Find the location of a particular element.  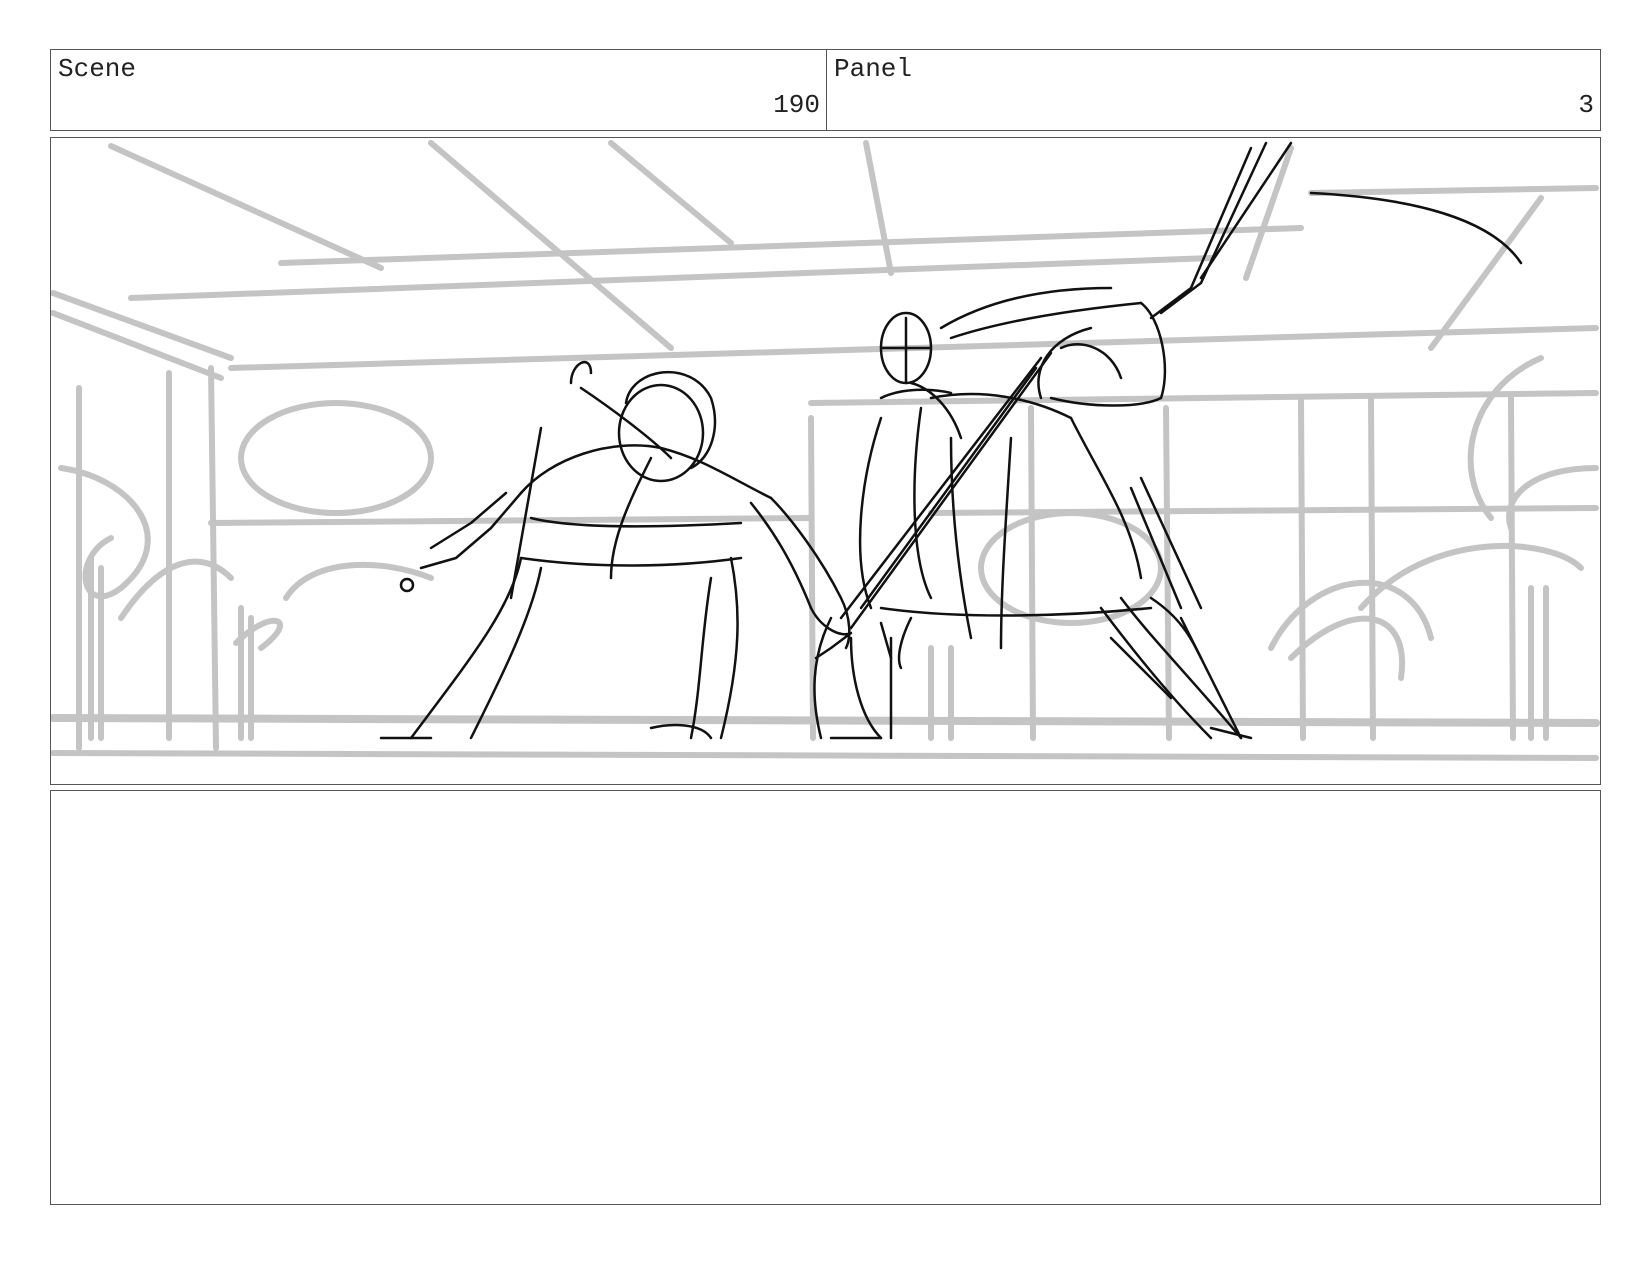

panel-label: Panel is located at coordinates (873, 69).